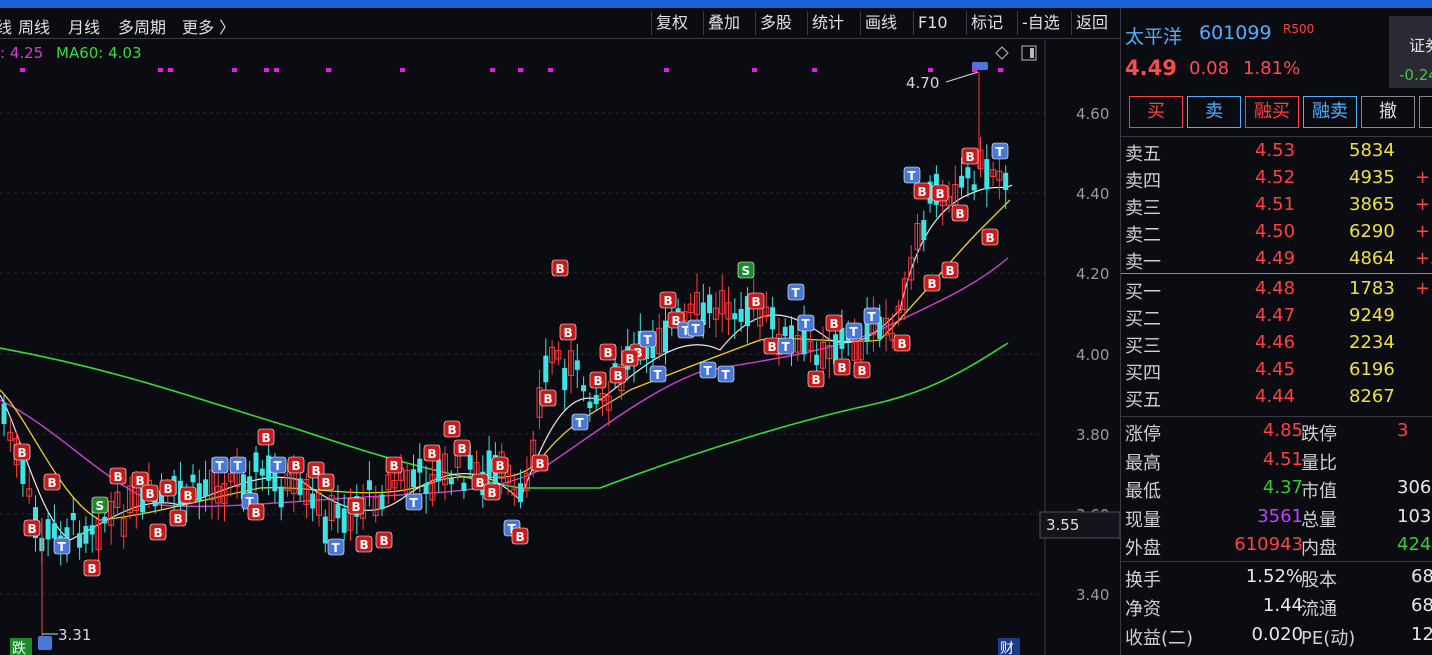 The height and width of the screenshot is (655, 1432). I want to click on bid-row: 买三 4.46 2234, so click(1276, 343).